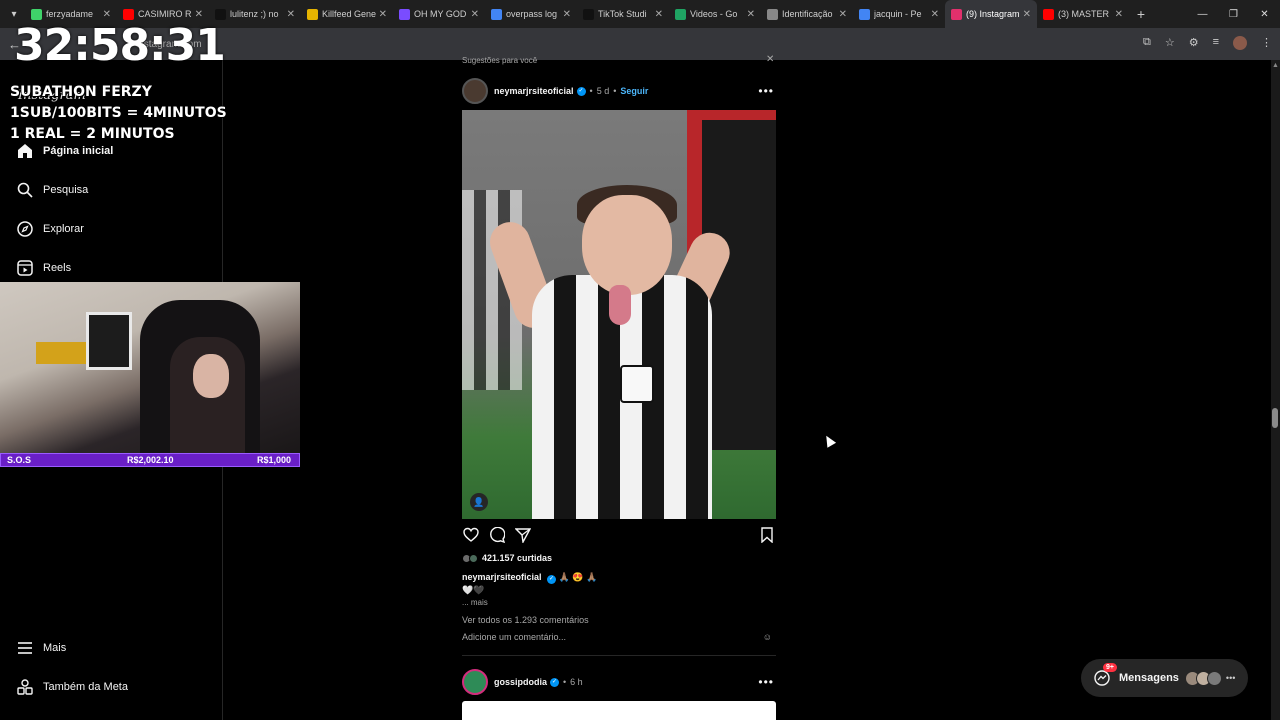  What do you see at coordinates (1264, 14) in the screenshot?
I see `close-window-icon: ✕` at bounding box center [1264, 14].